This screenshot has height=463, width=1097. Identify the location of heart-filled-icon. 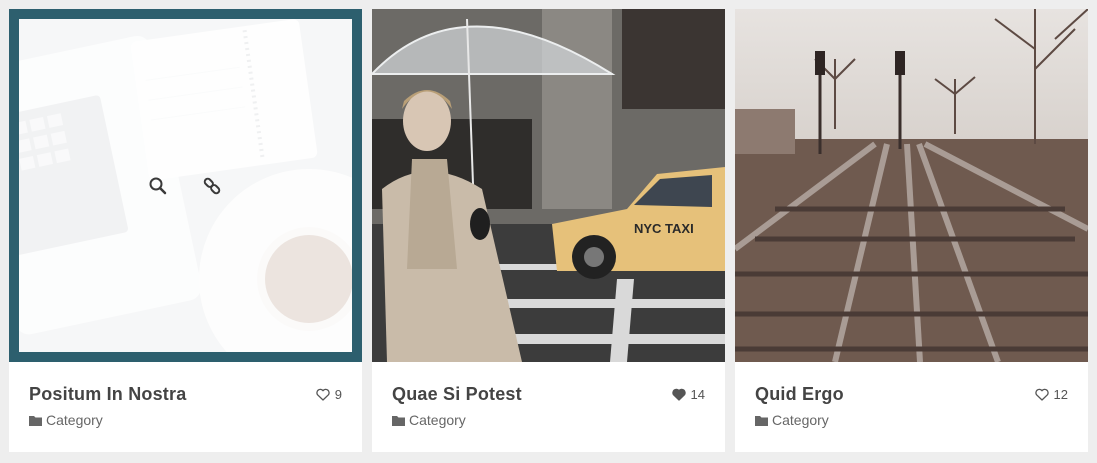
(678, 394).